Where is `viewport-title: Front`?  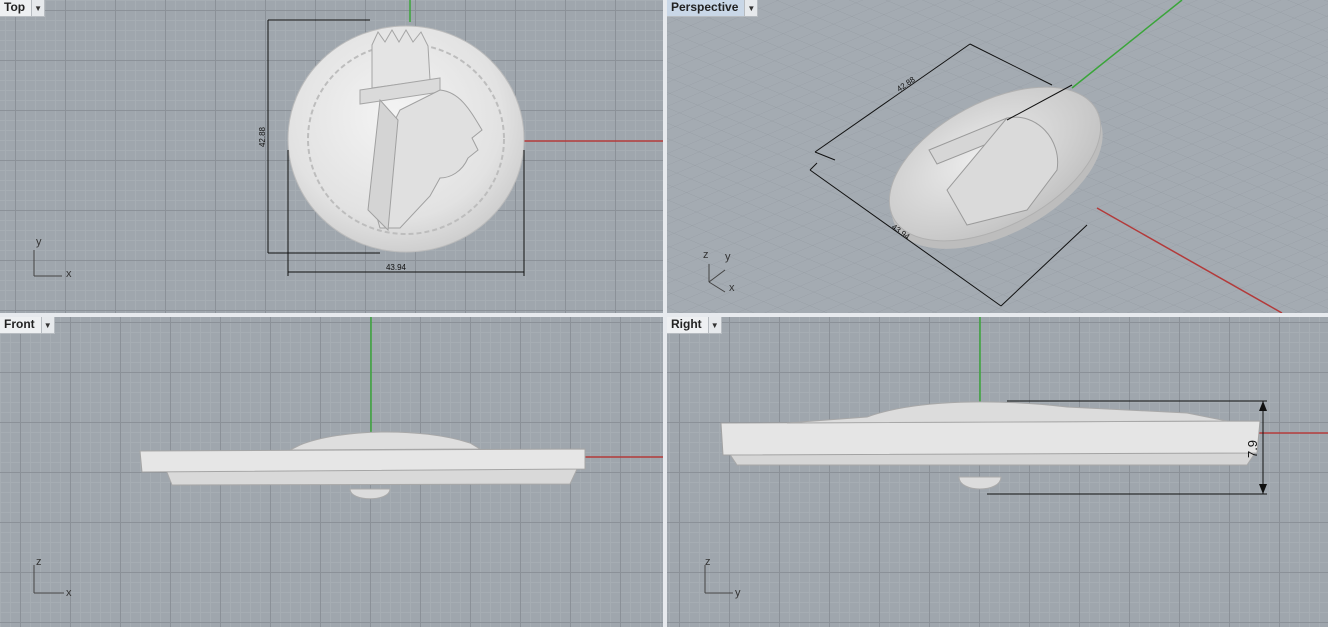
viewport-title: Front is located at coordinates (19, 324).